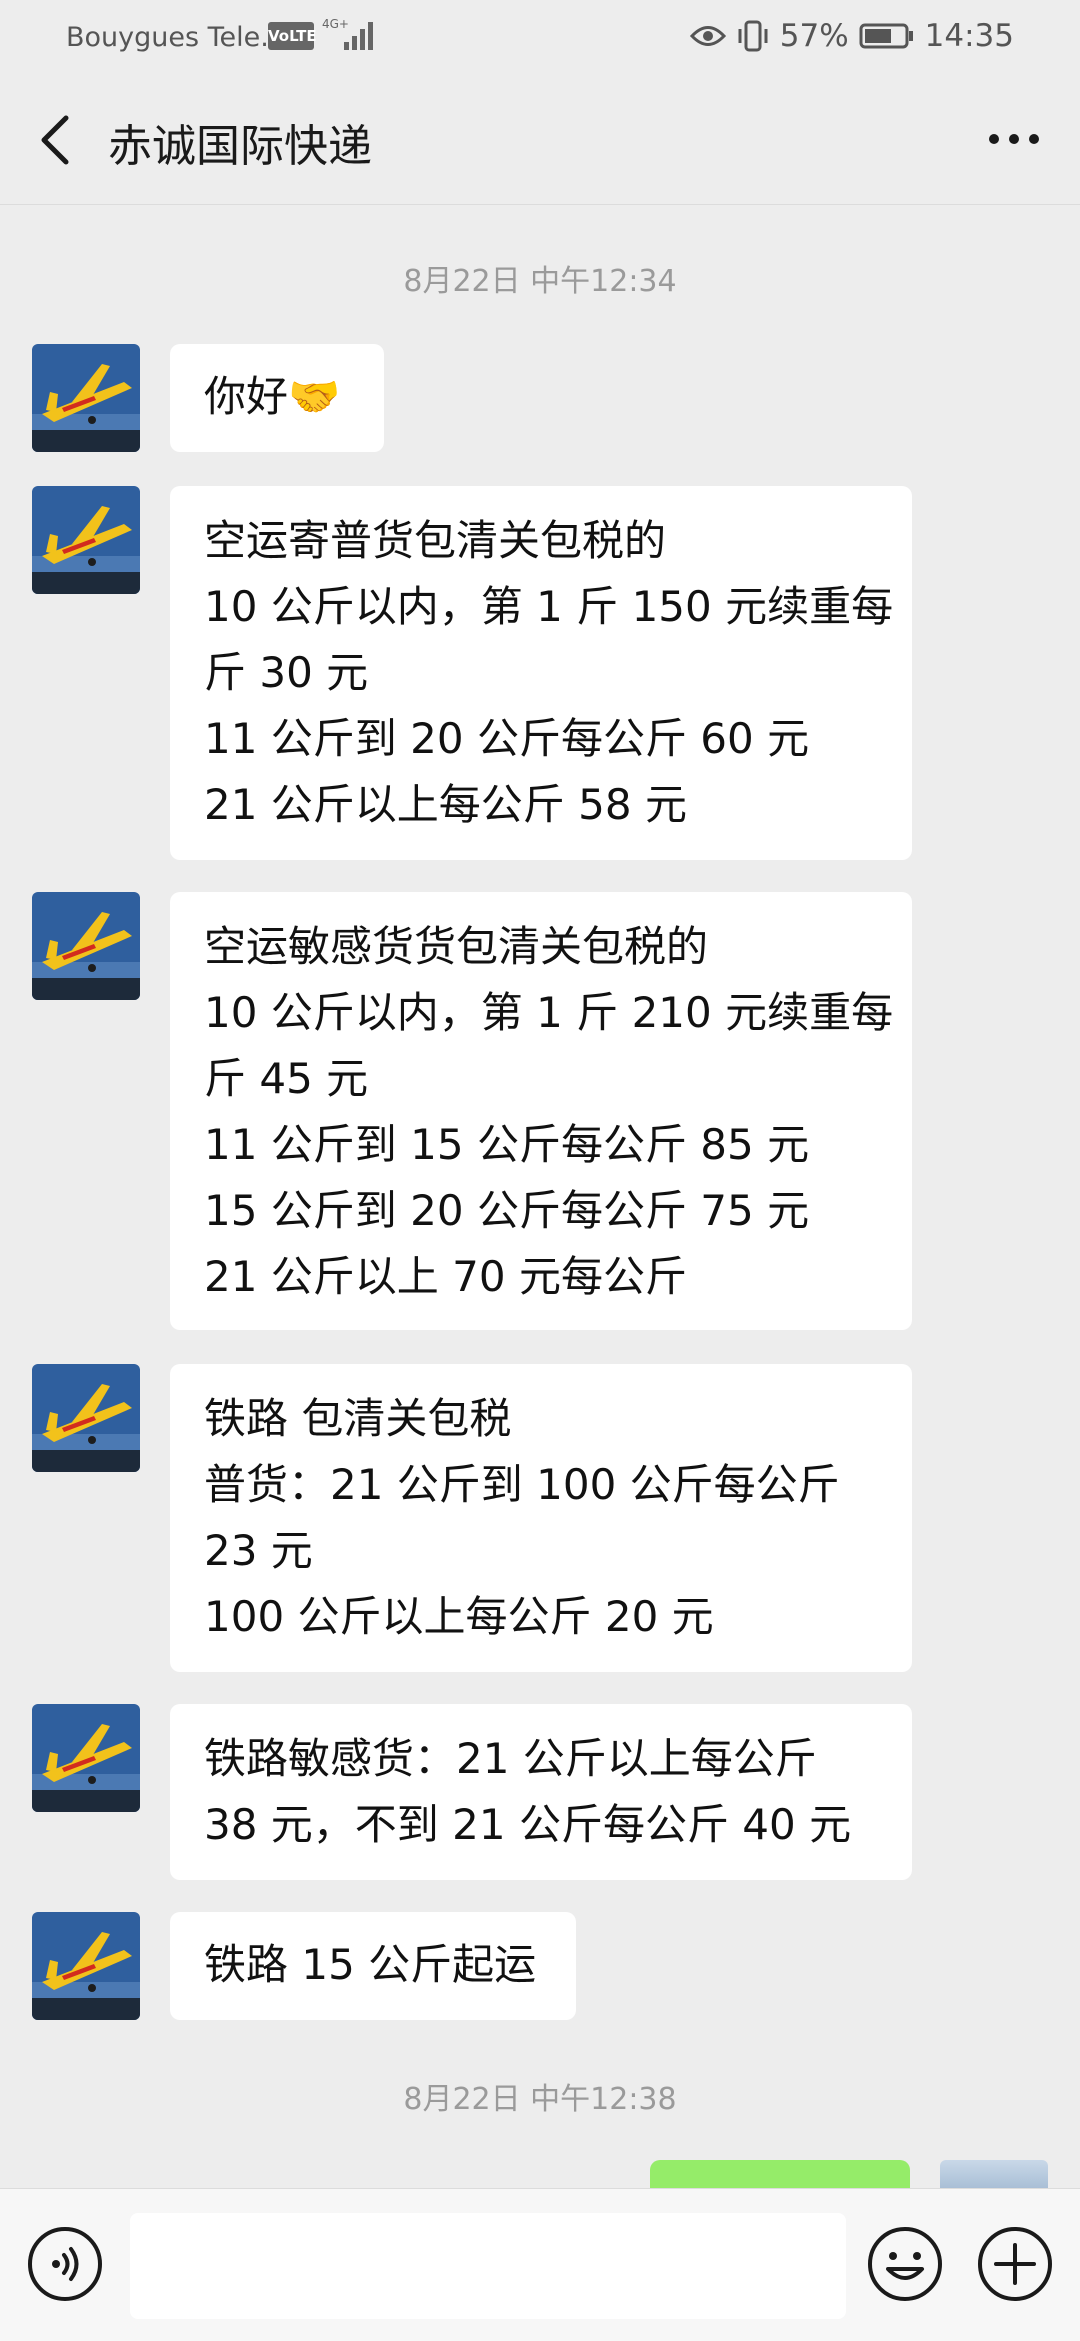 The width and height of the screenshot is (1080, 2341). I want to click on message-text: 斤 30 元, so click(286, 672).